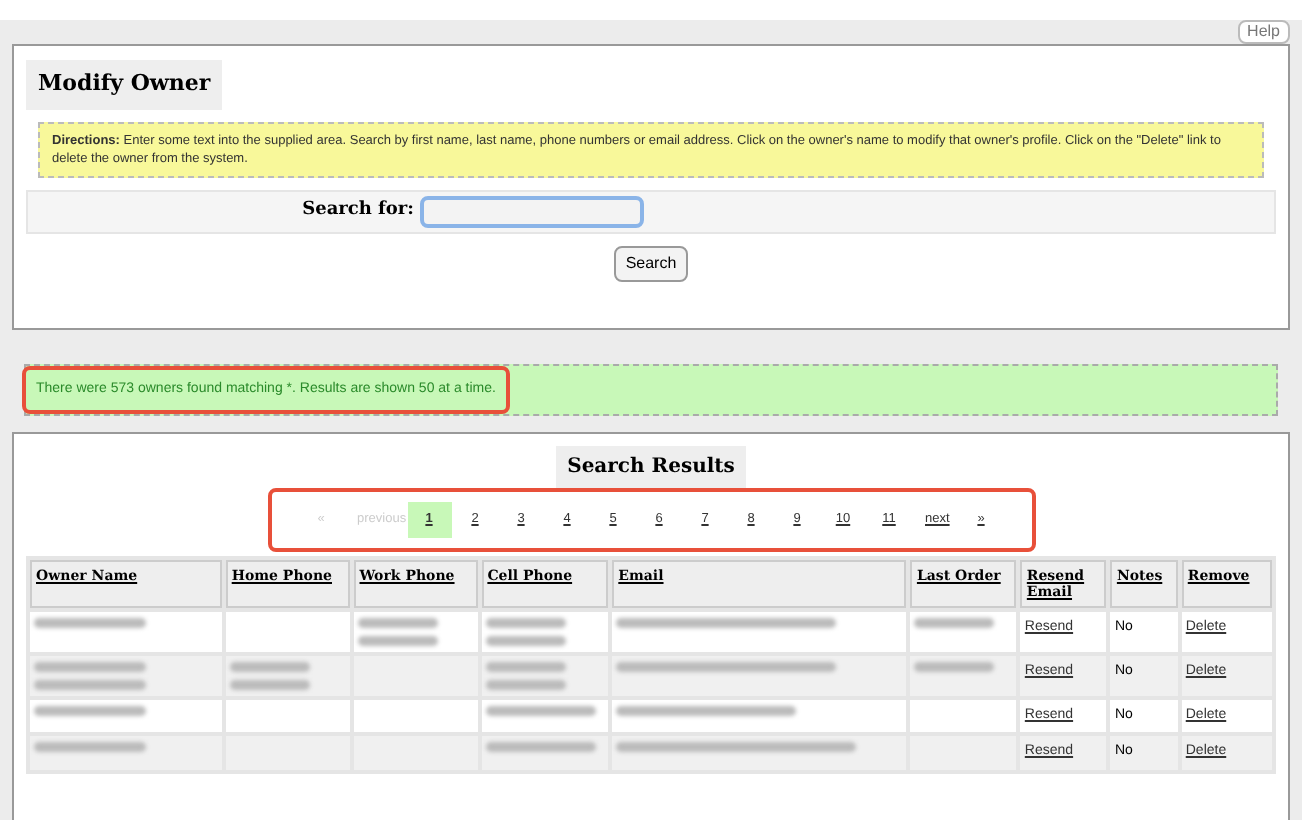 The width and height of the screenshot is (1302, 820). What do you see at coordinates (358, 210) in the screenshot?
I see `search-label: Search for:` at bounding box center [358, 210].